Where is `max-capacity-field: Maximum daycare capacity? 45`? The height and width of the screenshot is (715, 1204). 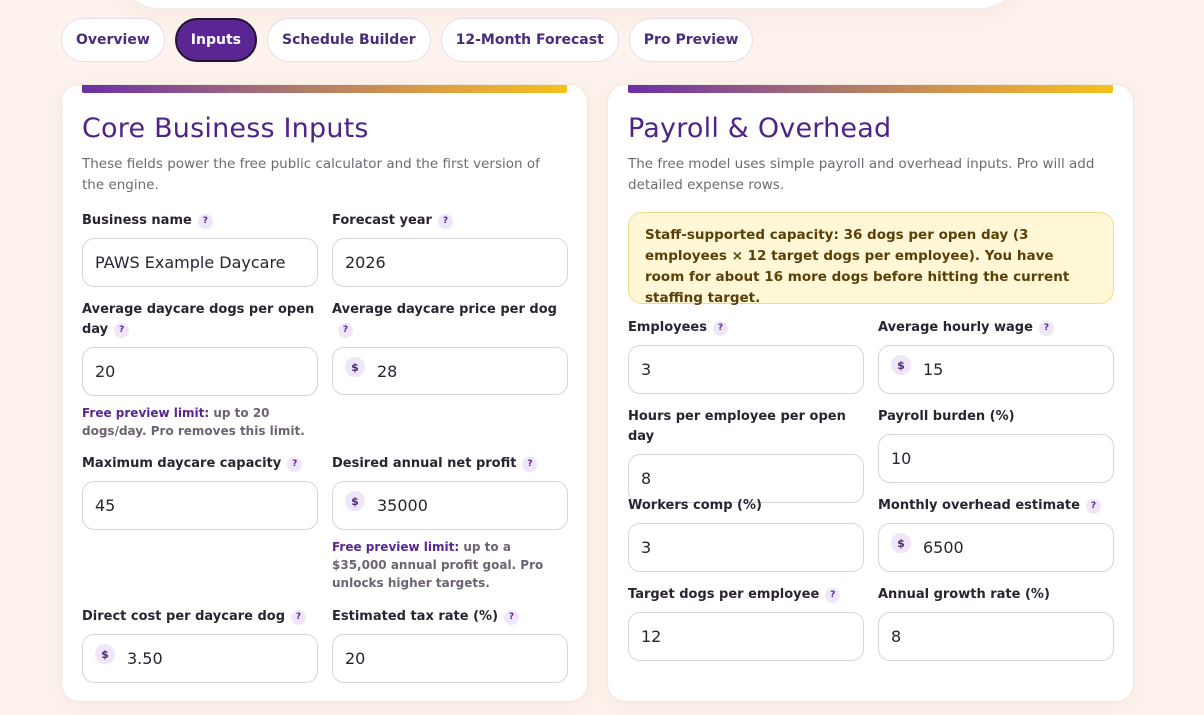 max-capacity-field: Maximum daycare capacity? 45 is located at coordinates (200, 492).